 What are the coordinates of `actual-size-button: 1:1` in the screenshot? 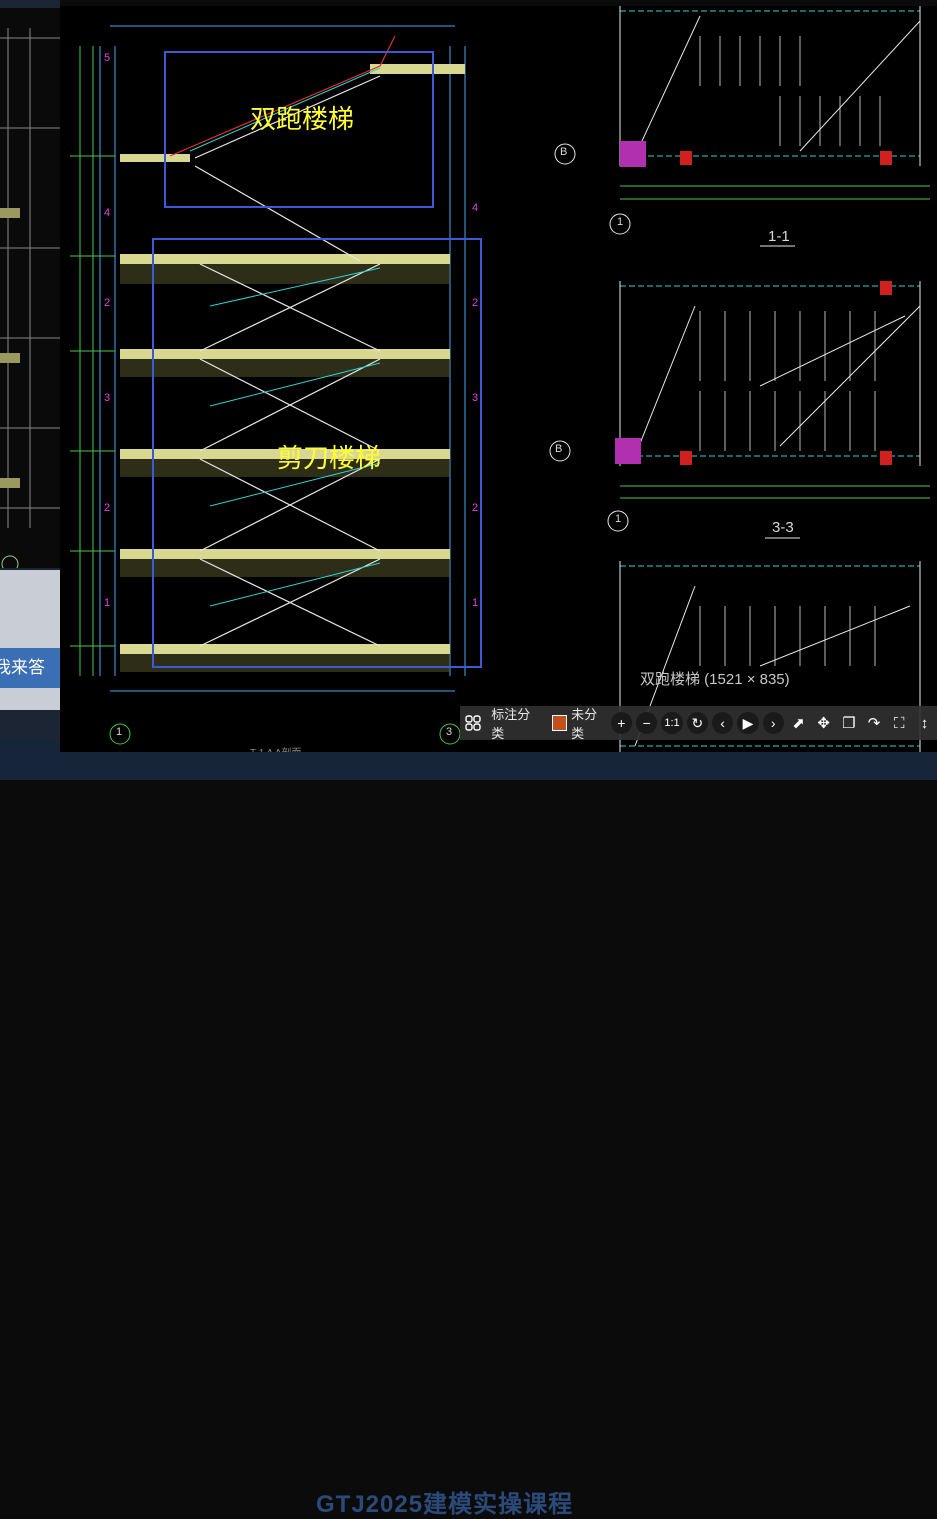 It's located at (672, 723).